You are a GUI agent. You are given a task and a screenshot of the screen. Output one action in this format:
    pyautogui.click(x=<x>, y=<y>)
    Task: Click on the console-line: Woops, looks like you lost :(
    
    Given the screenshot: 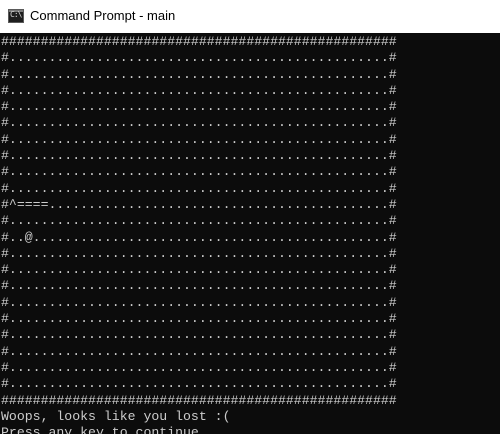 What is the action you would take?
    pyautogui.click(x=116, y=416)
    